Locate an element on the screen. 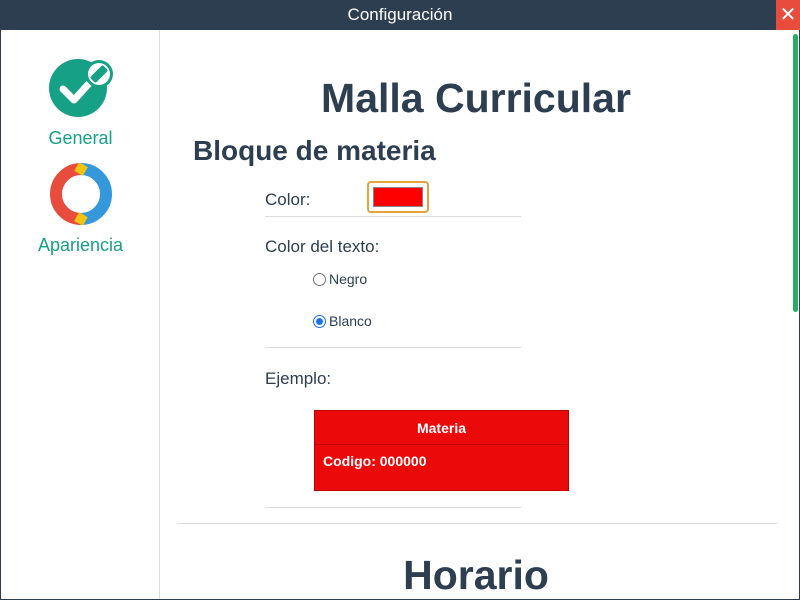 The width and height of the screenshot is (800, 600). window-title: Configuración is located at coordinates (400, 14).